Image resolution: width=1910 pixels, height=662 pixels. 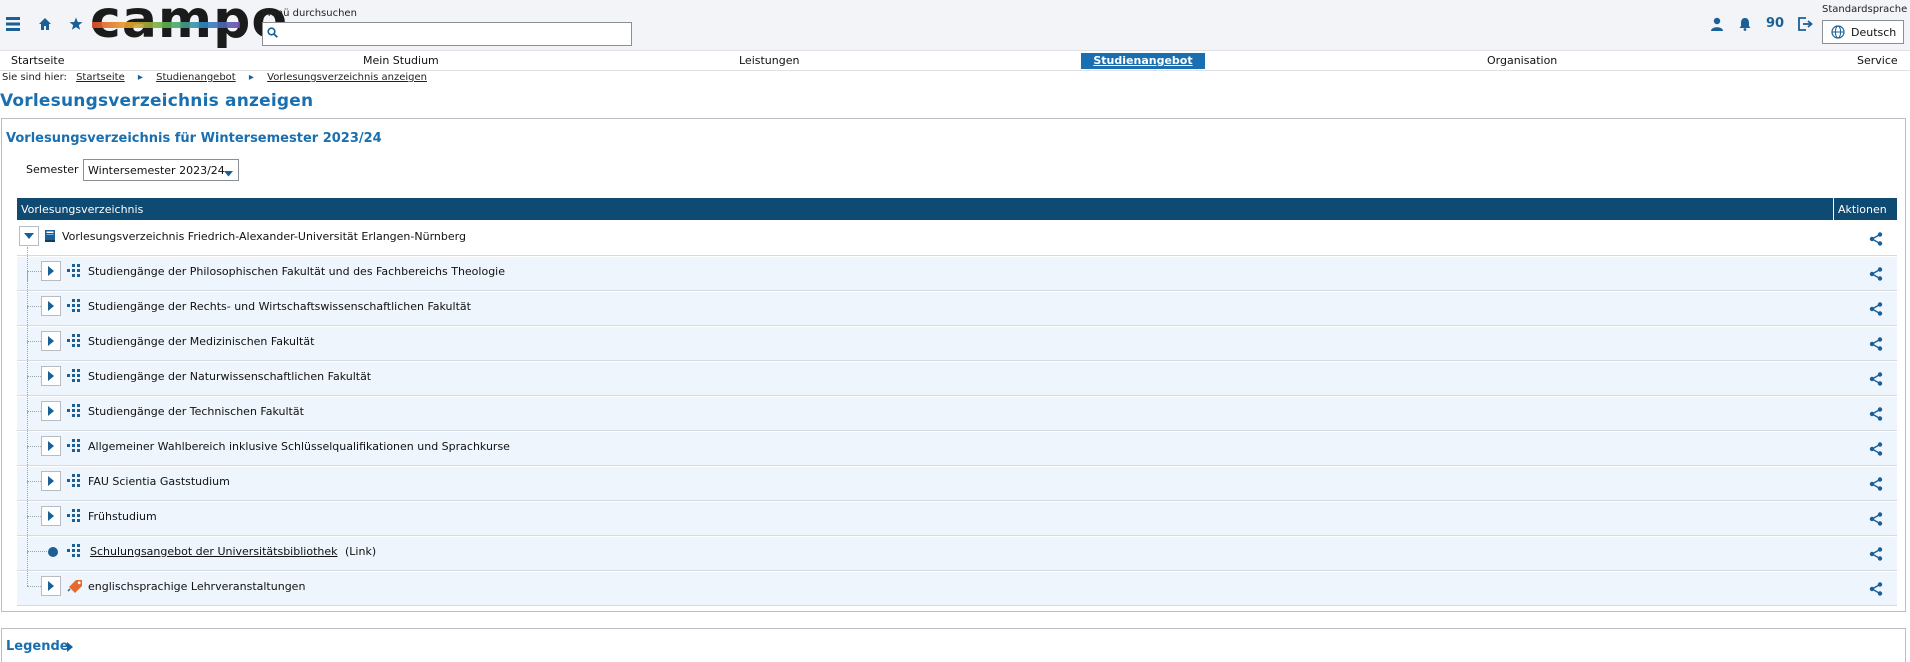 What do you see at coordinates (157, 101) in the screenshot?
I see `page-title: Vorlesungsverzeichnis anzeigen` at bounding box center [157, 101].